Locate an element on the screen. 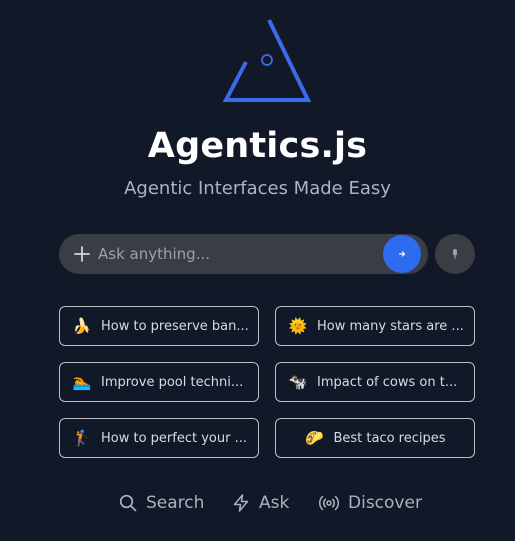  cow-icon: 🐄 is located at coordinates (298, 382).